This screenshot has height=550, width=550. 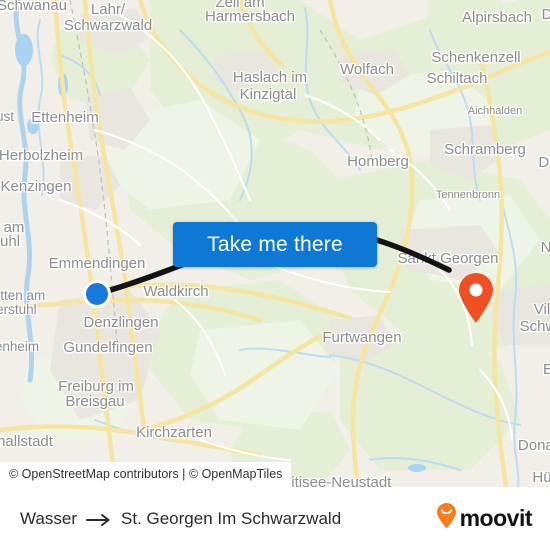 I want to click on moovit-pin-icon, so click(x=446, y=518).